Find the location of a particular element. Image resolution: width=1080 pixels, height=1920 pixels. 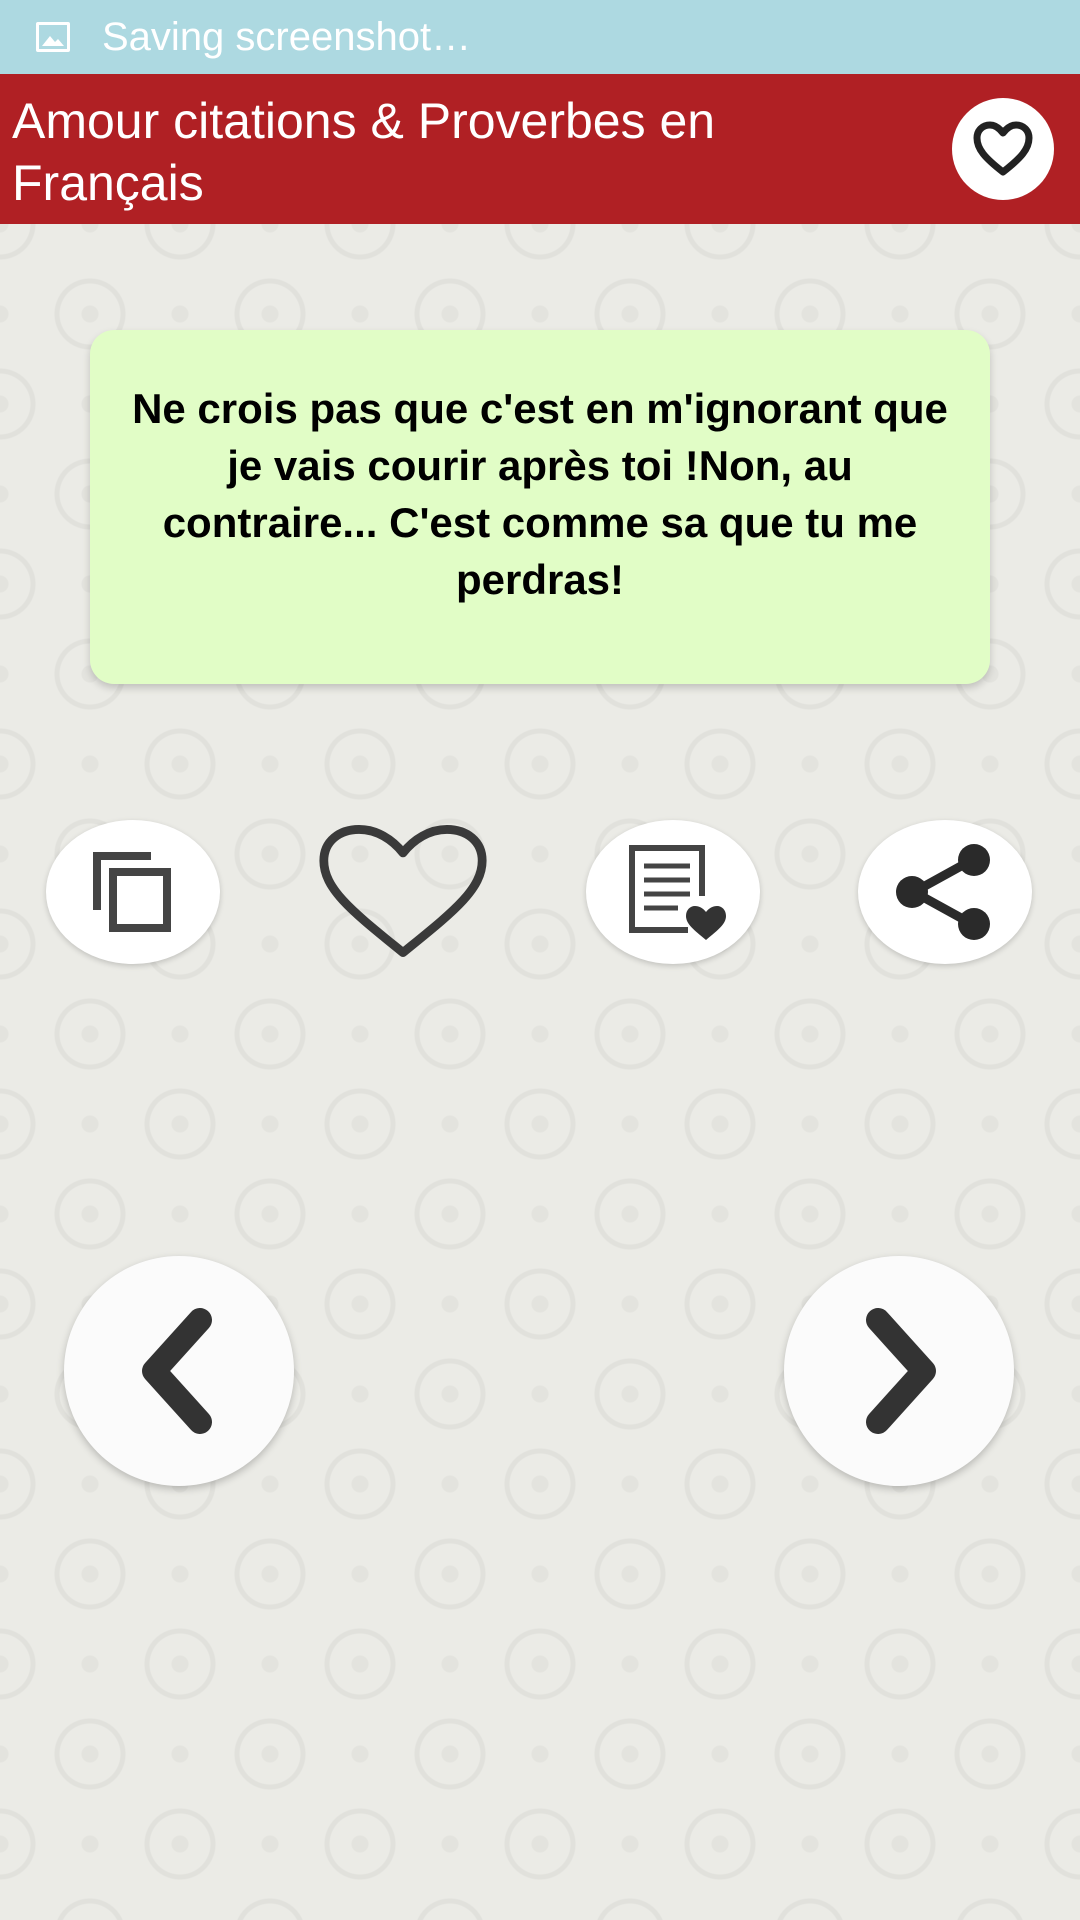

share-button is located at coordinates (945, 892).